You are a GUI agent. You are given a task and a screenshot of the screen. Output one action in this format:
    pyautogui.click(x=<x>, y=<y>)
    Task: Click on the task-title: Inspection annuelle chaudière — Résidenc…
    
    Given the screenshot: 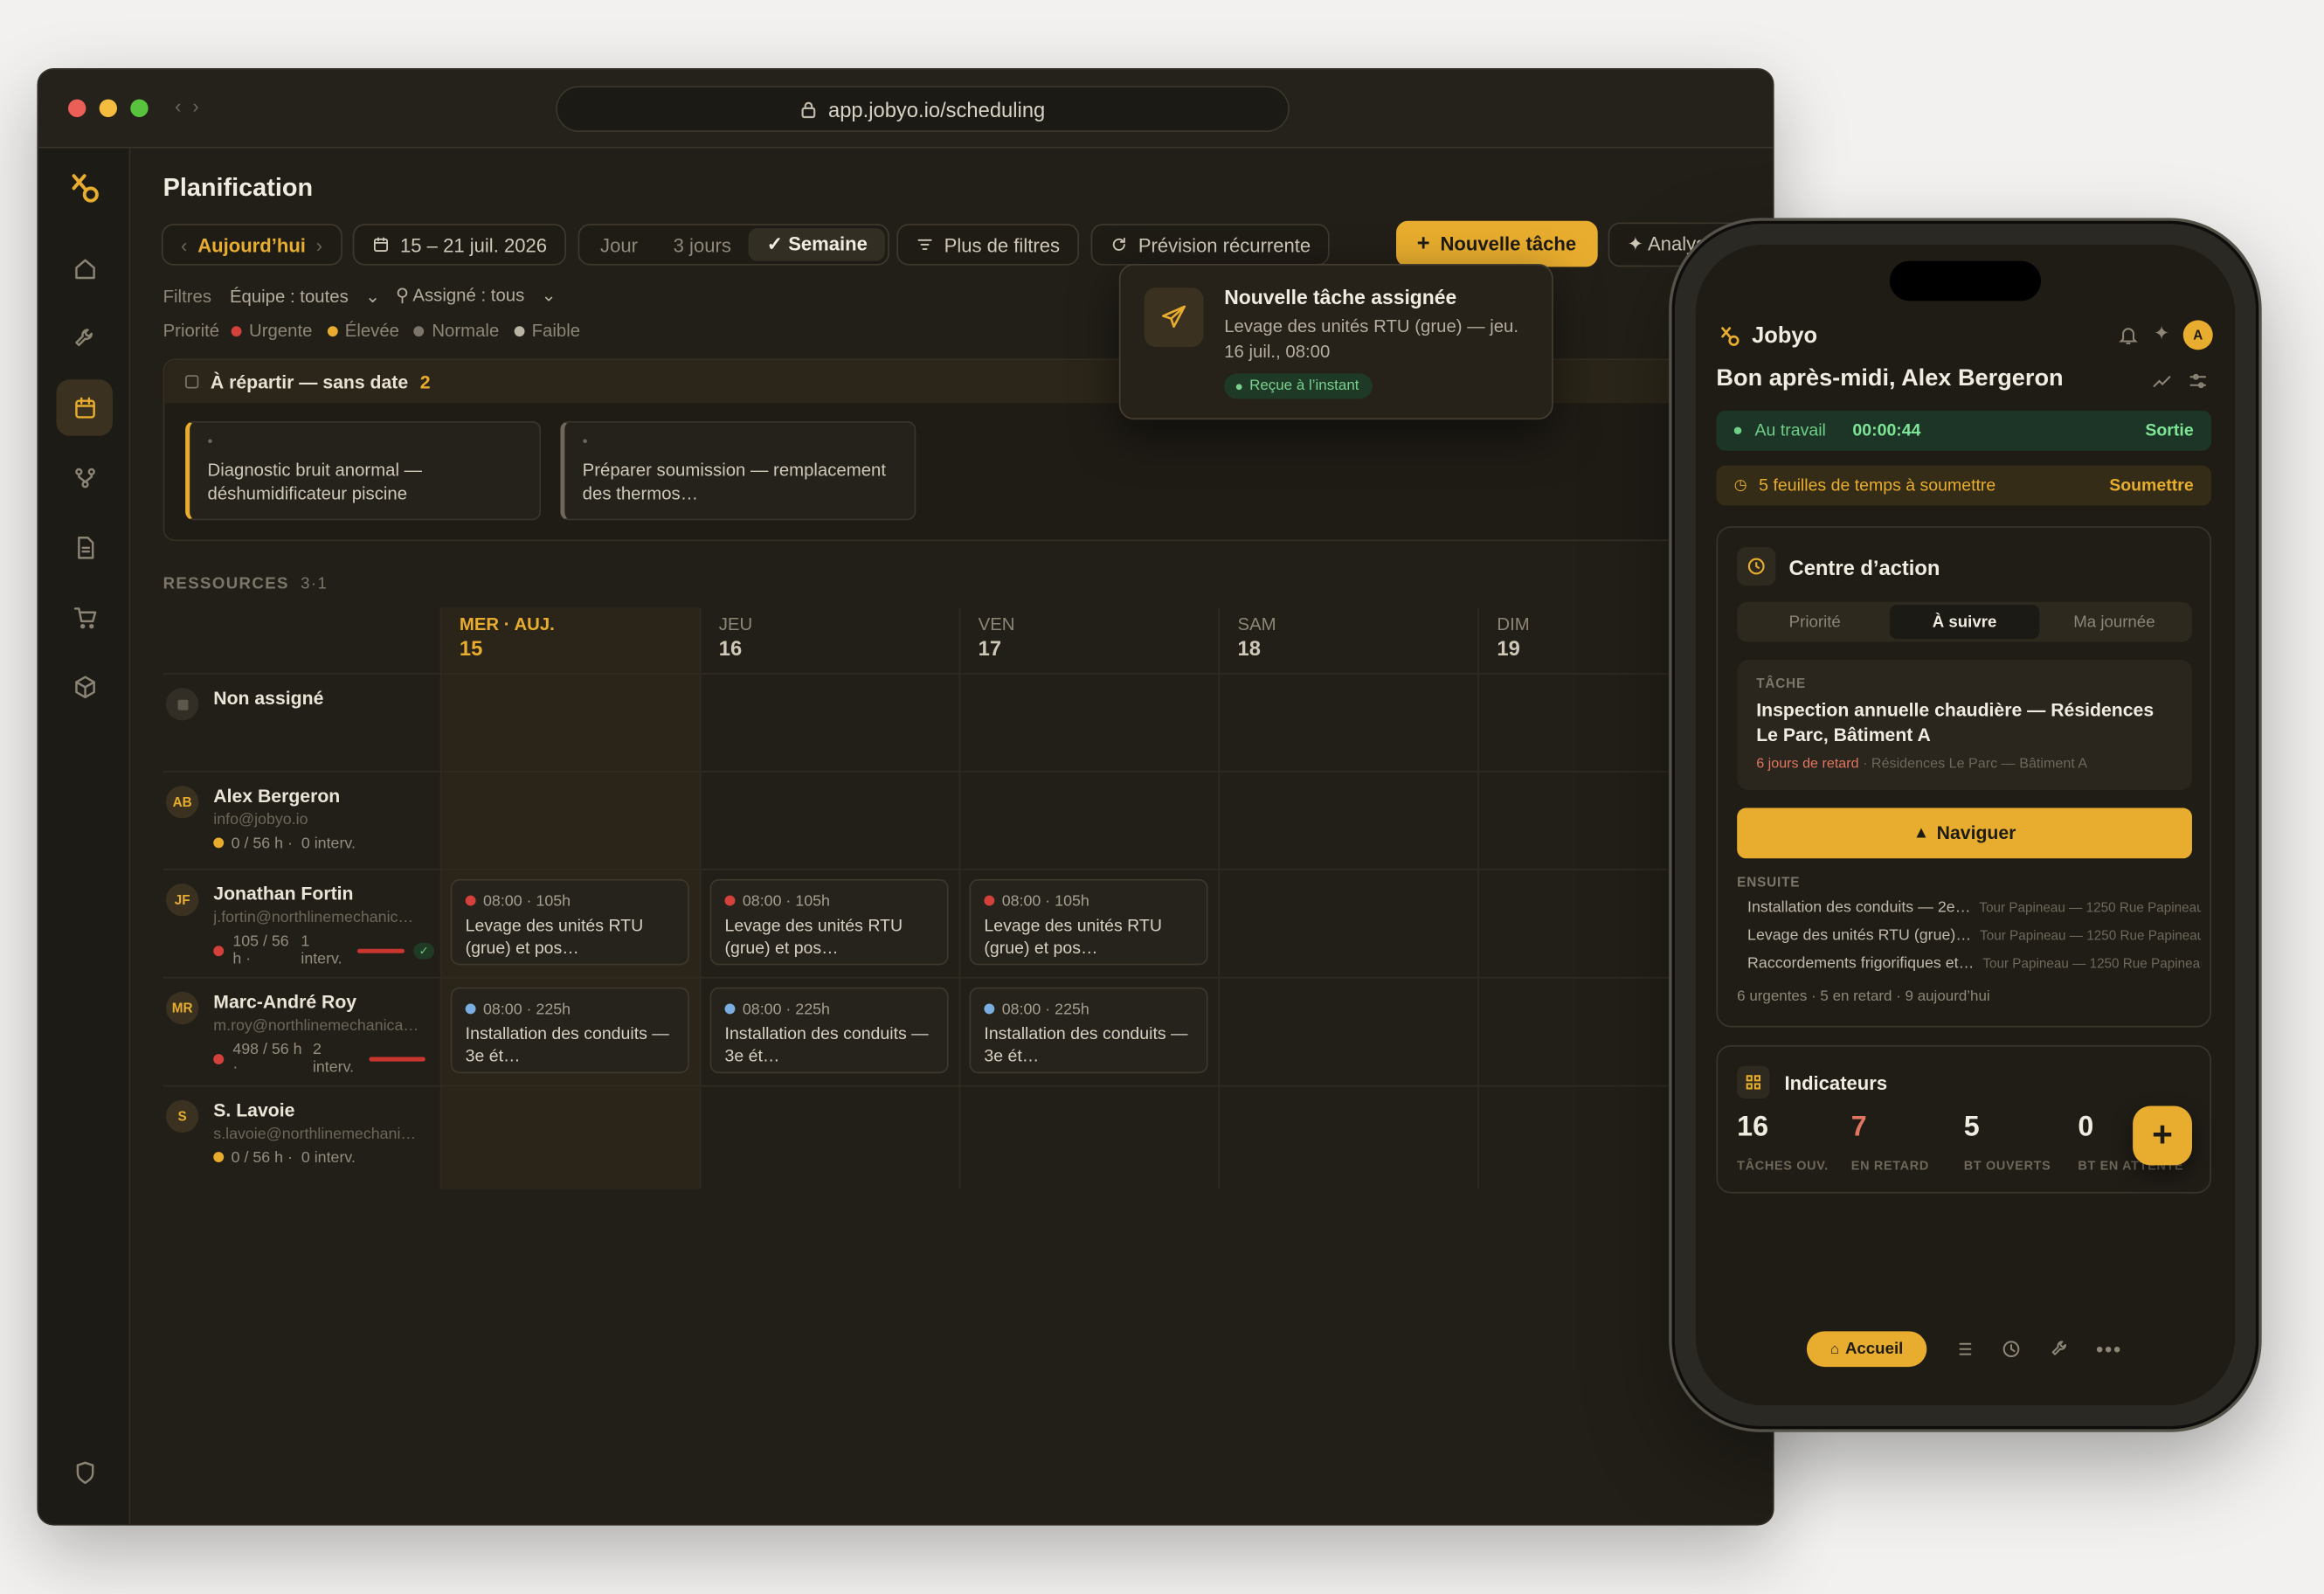 What is the action you would take?
    pyautogui.click(x=1955, y=723)
    